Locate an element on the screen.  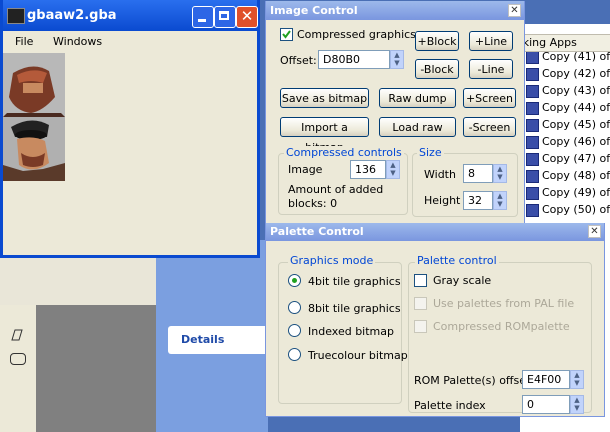
file-name: Copy (42) of g is located at coordinates (576, 73).